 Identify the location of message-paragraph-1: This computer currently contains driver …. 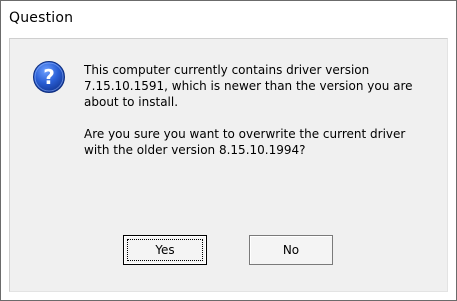
(248, 86).